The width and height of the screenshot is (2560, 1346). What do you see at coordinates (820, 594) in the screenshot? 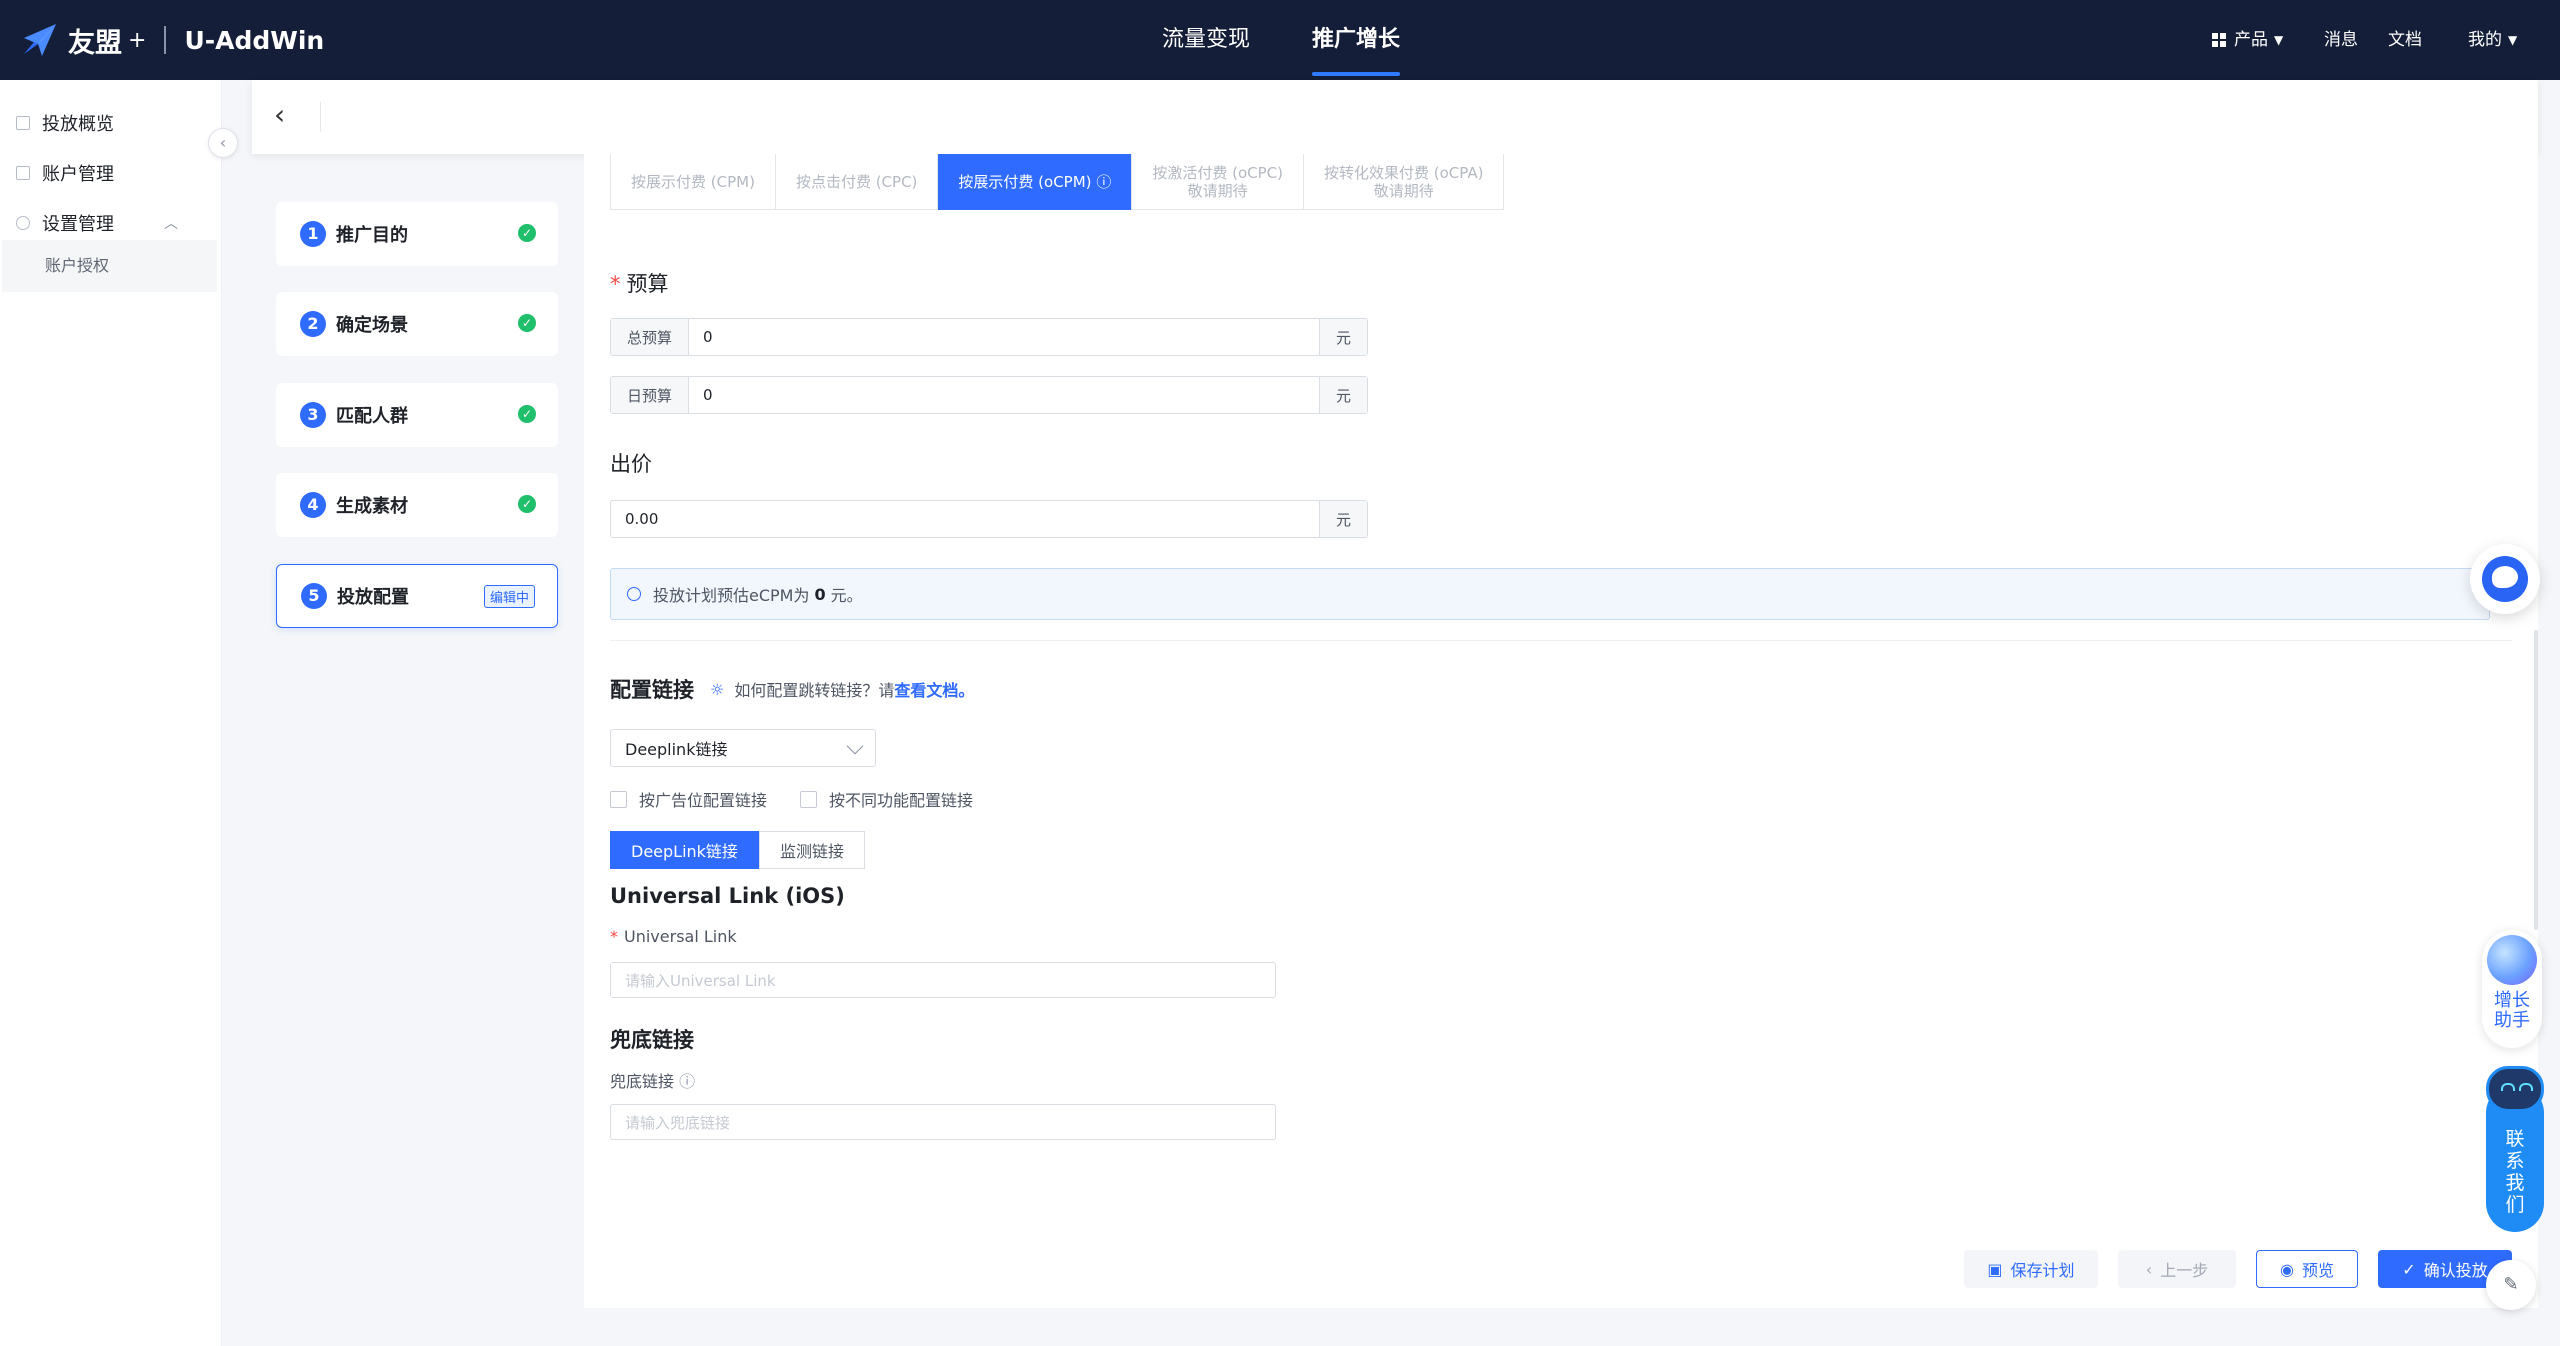
I see `ecpm-value: 0` at bounding box center [820, 594].